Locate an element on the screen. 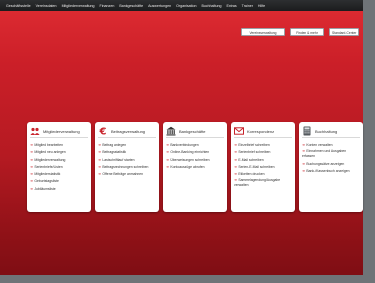  card-title: Korrespondenz is located at coordinates (261, 131).